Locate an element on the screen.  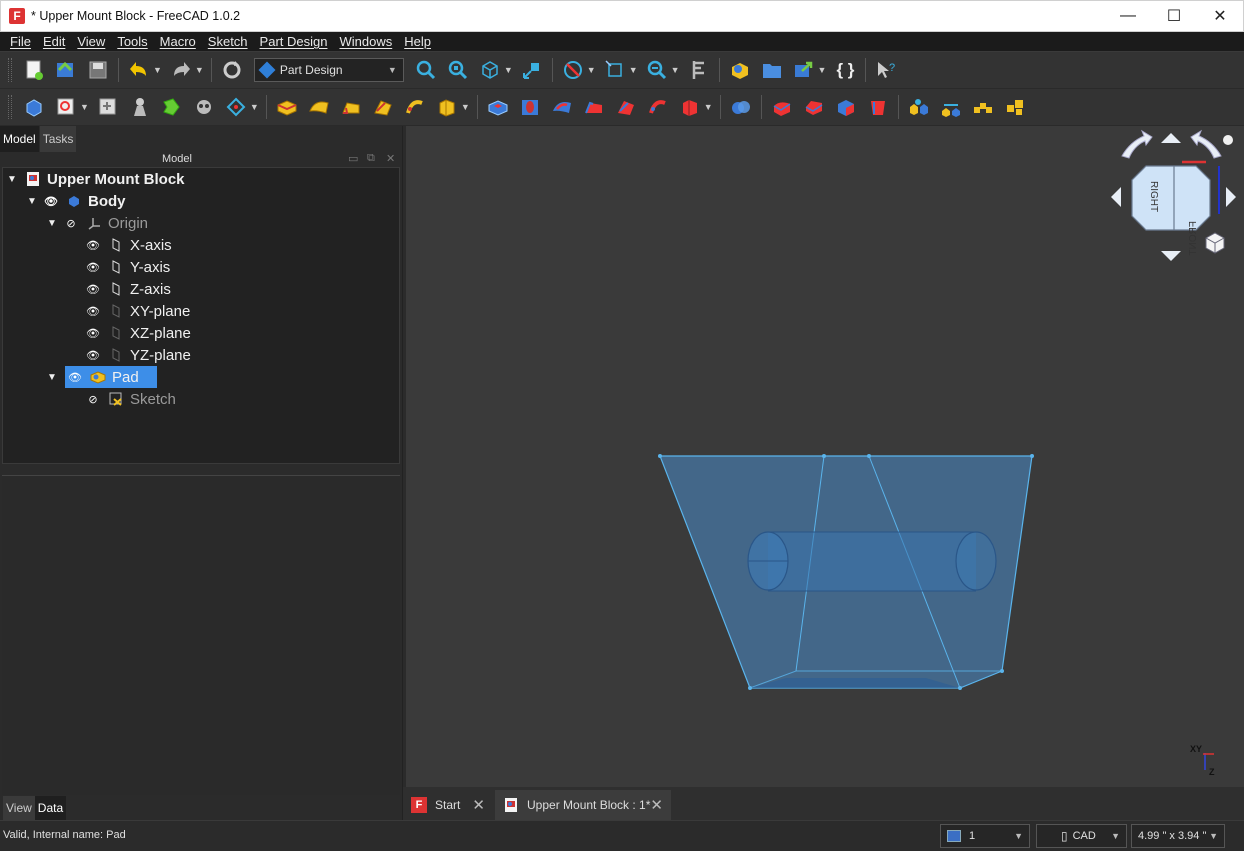
fit-selection-icon is located at coordinates (458, 70).